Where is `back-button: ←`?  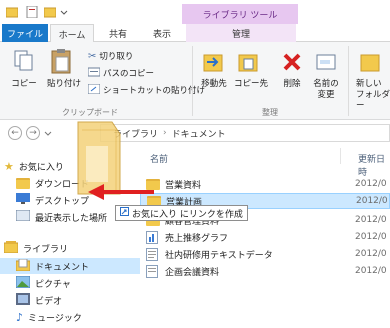 back-button: ← is located at coordinates (15, 133).